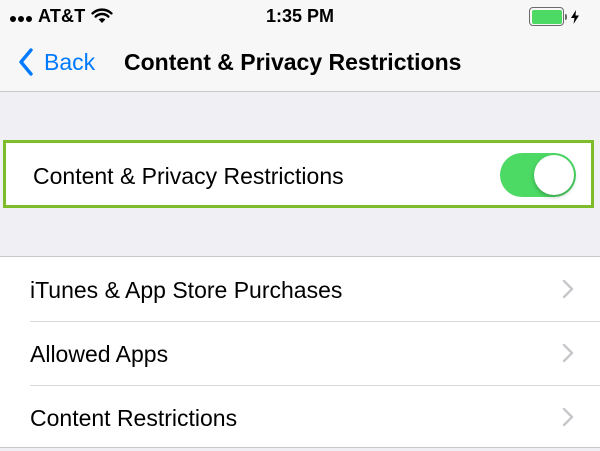 This screenshot has height=451, width=600. I want to click on restrictions-switch, so click(538, 175).